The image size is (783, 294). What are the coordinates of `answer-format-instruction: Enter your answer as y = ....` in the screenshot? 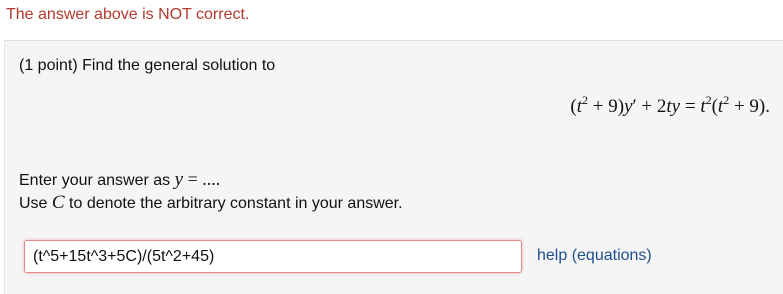 It's located at (120, 179).